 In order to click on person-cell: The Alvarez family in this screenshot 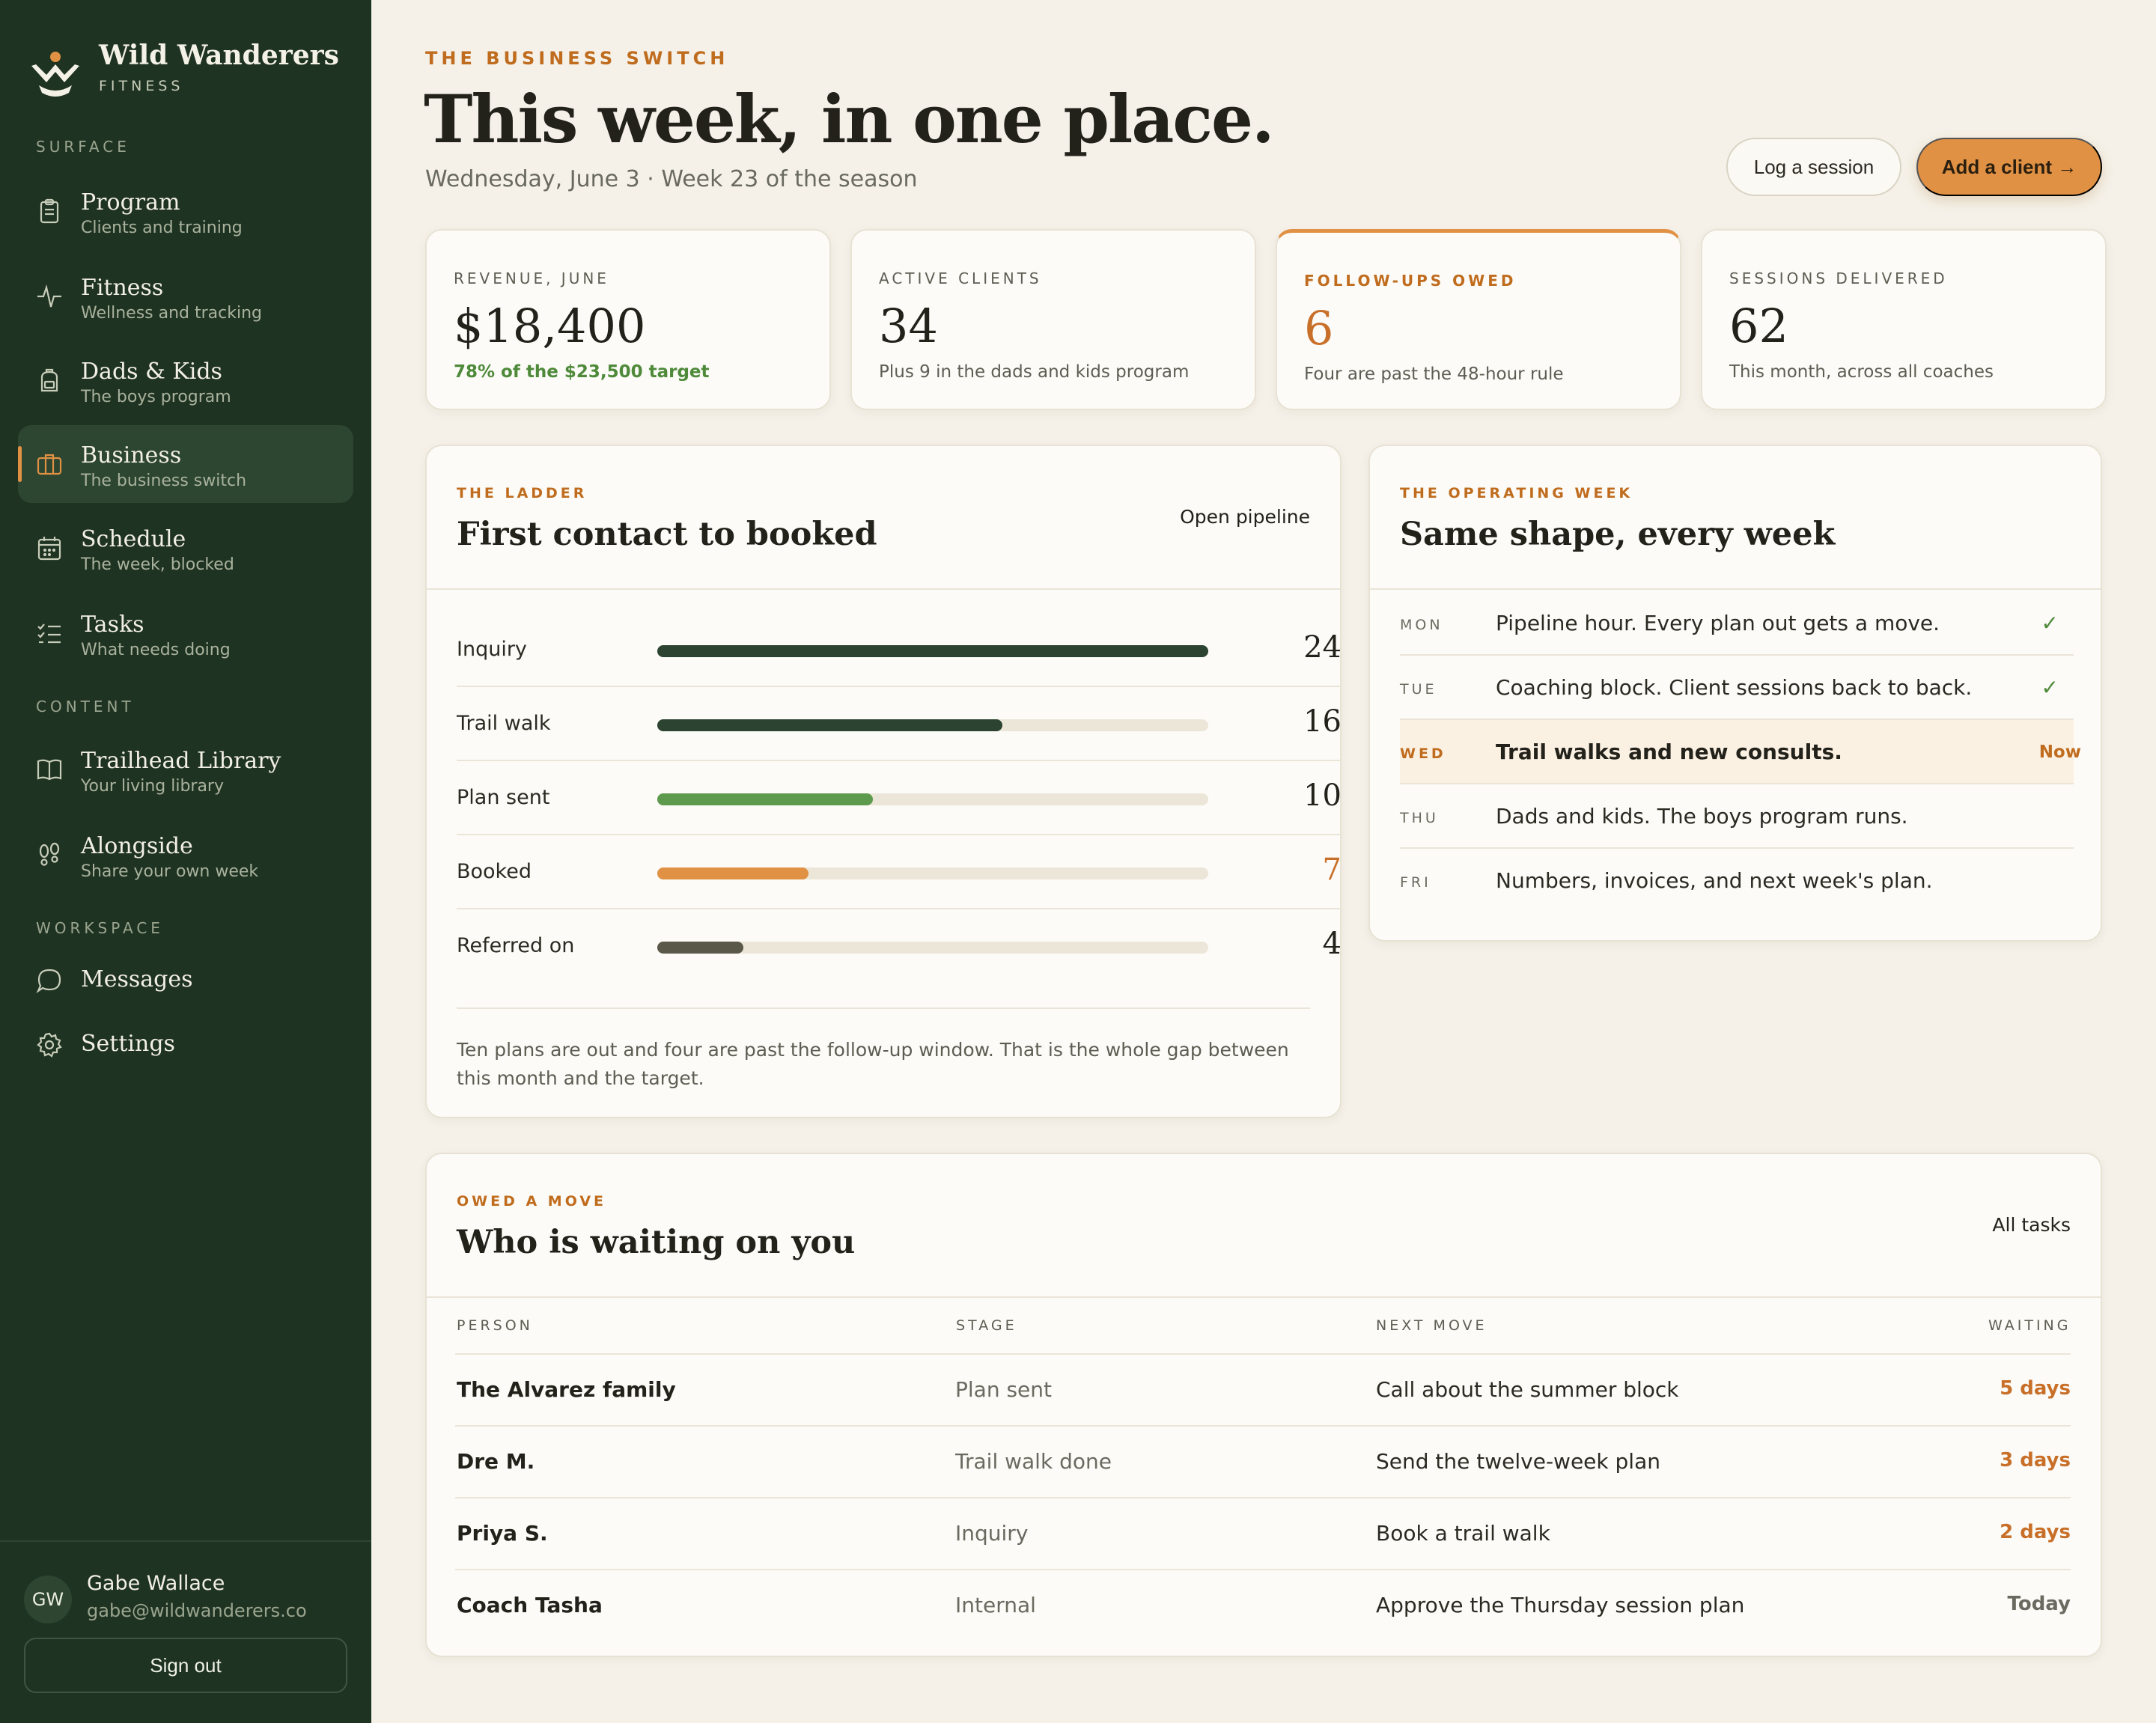, I will do `click(566, 1390)`.